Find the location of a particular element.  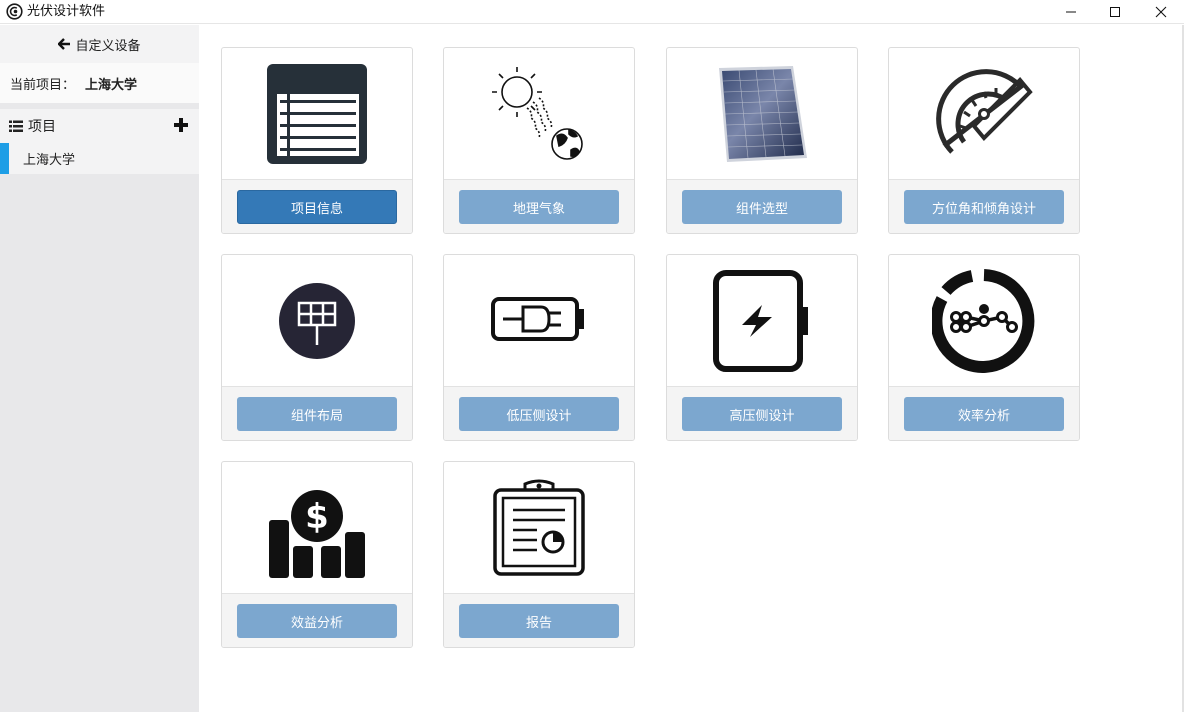

protractor-icon is located at coordinates (984, 111).